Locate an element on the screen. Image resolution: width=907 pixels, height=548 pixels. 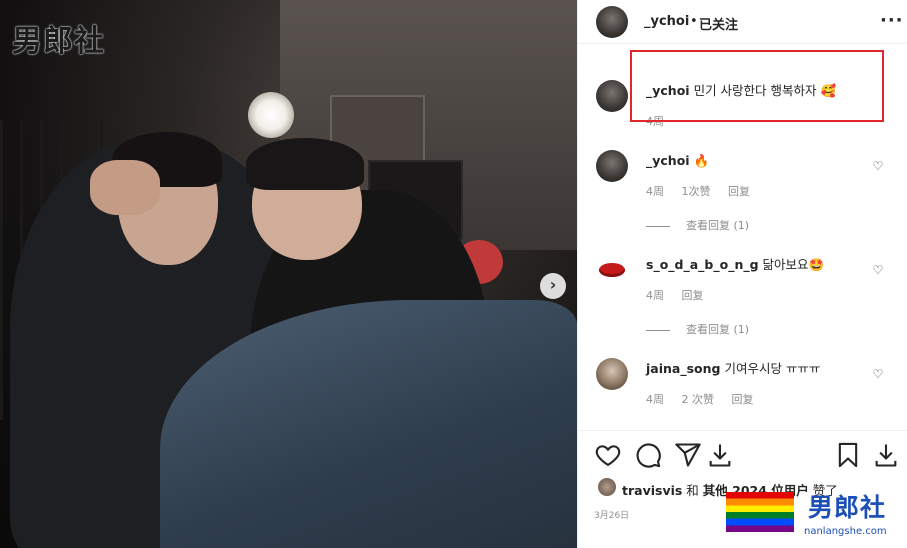
comment-text: 🔥 is located at coordinates (701, 160).